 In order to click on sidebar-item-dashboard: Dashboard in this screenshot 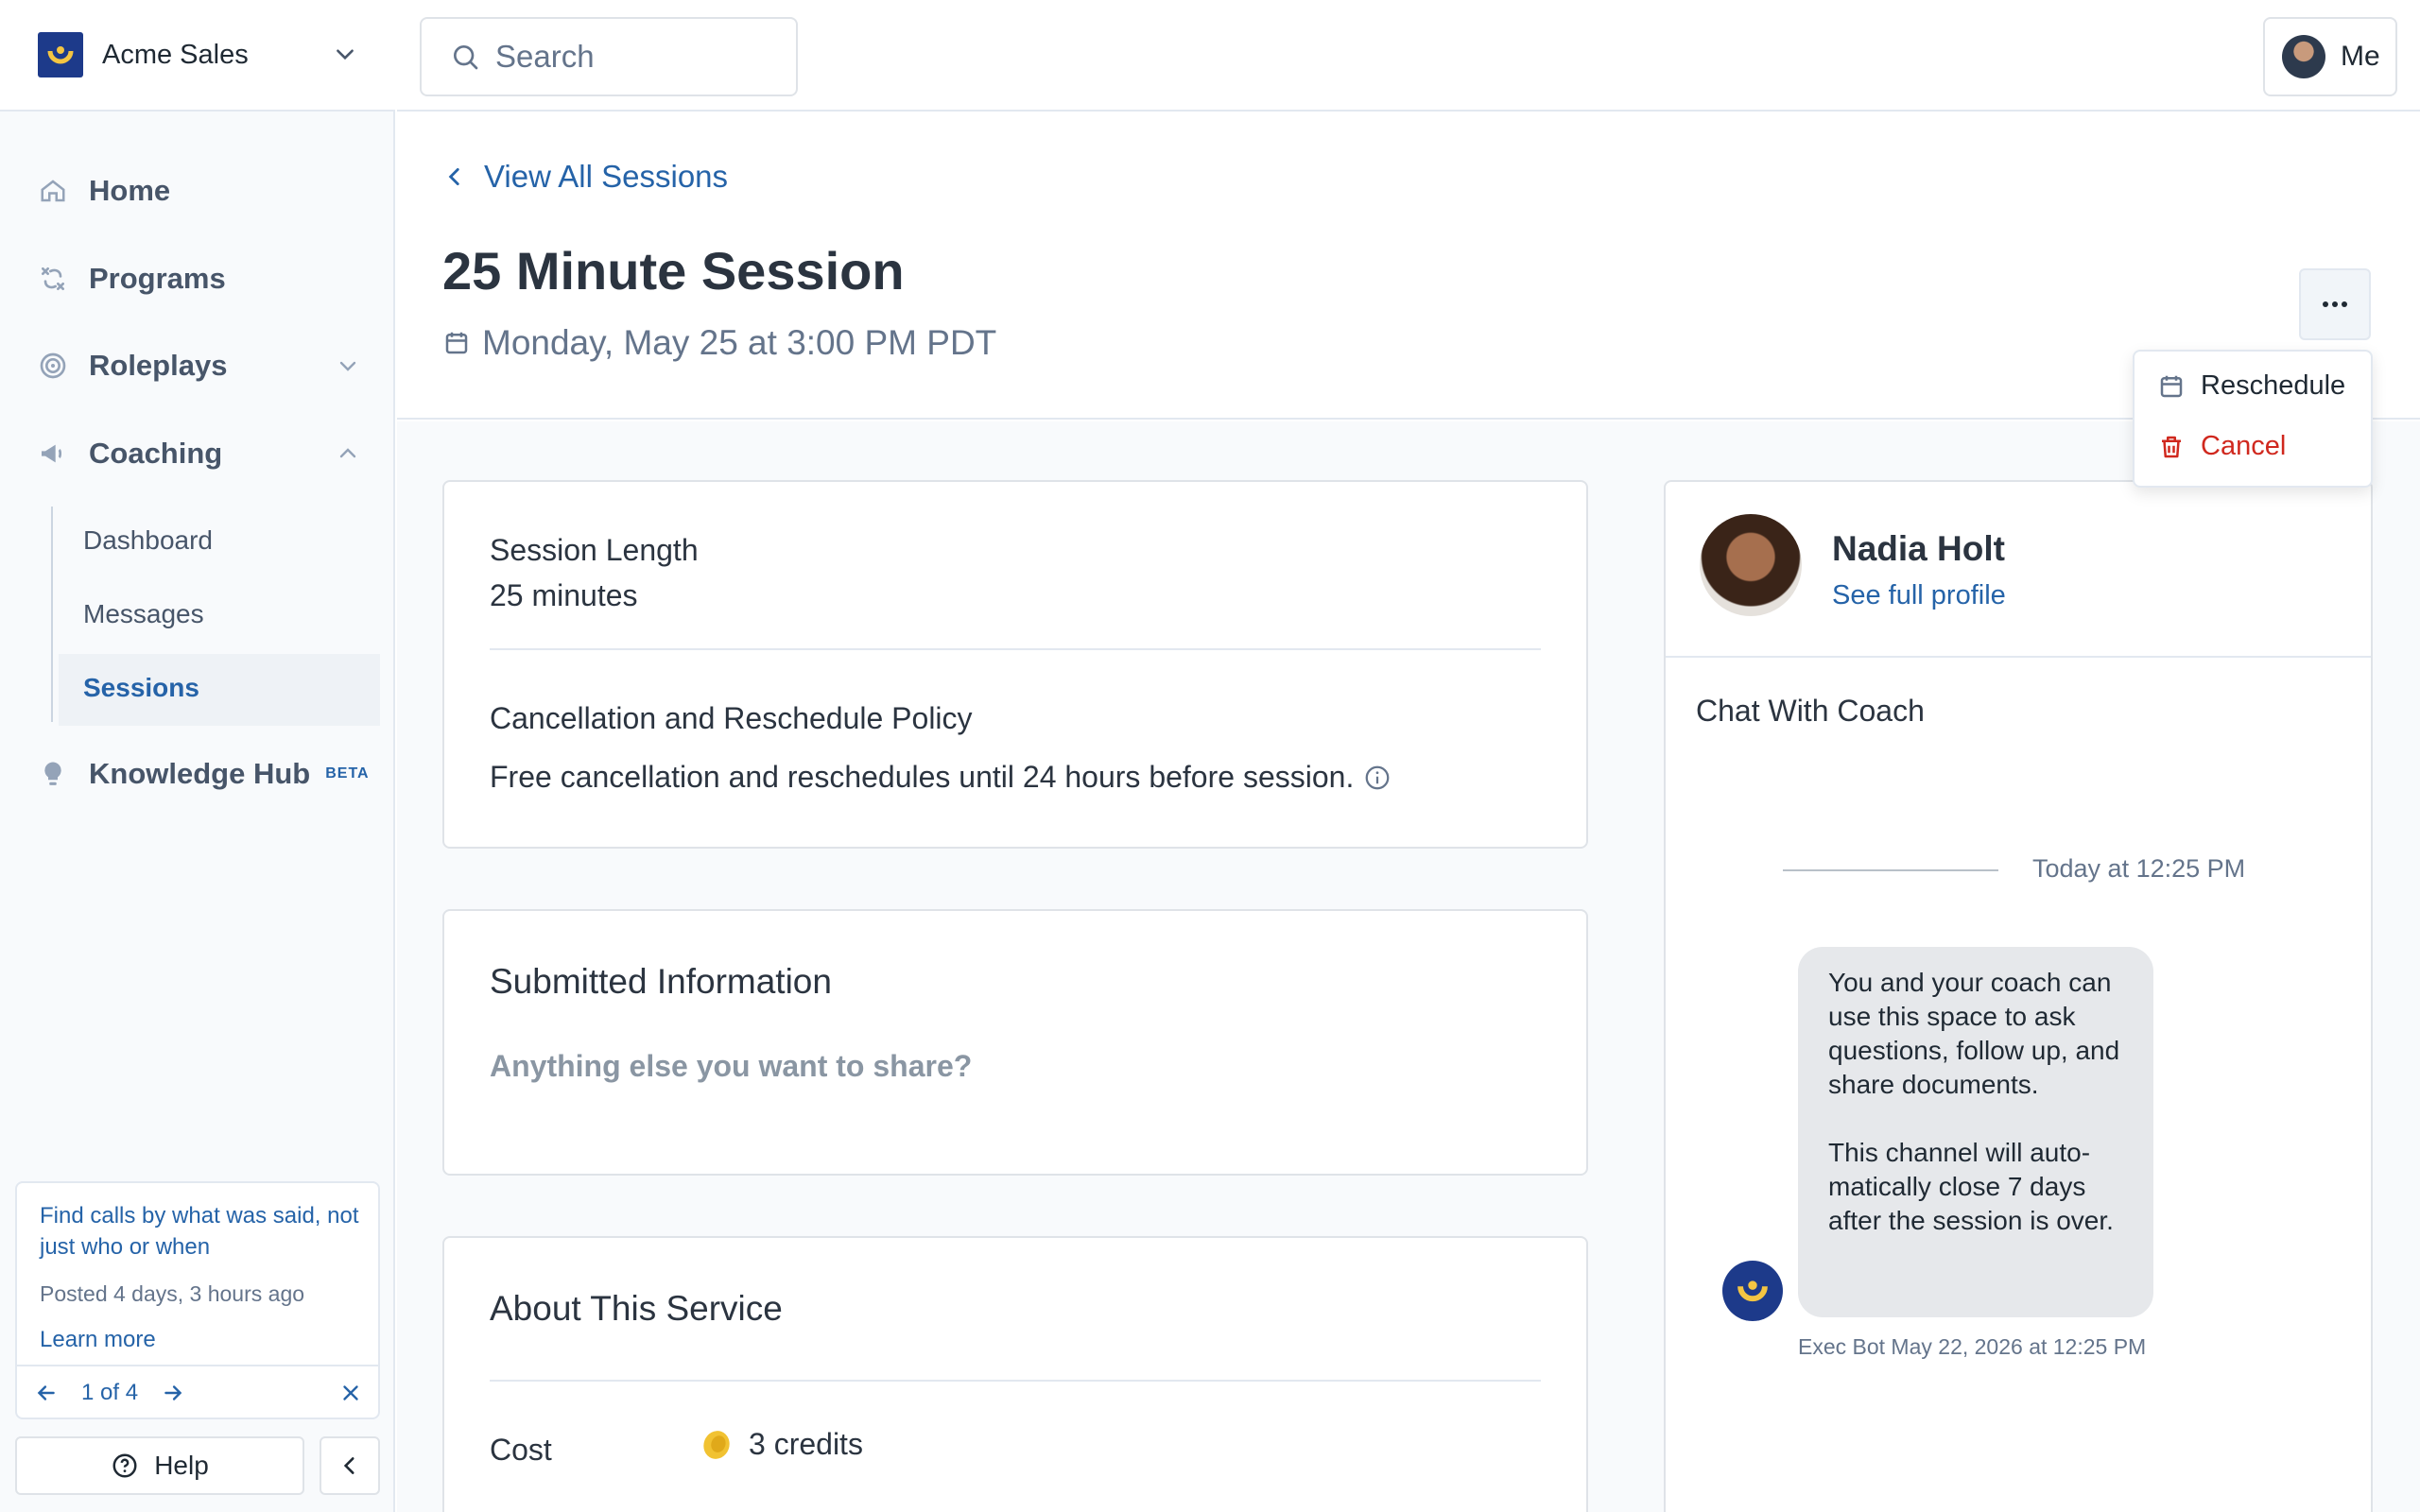, I will do `click(148, 540)`.